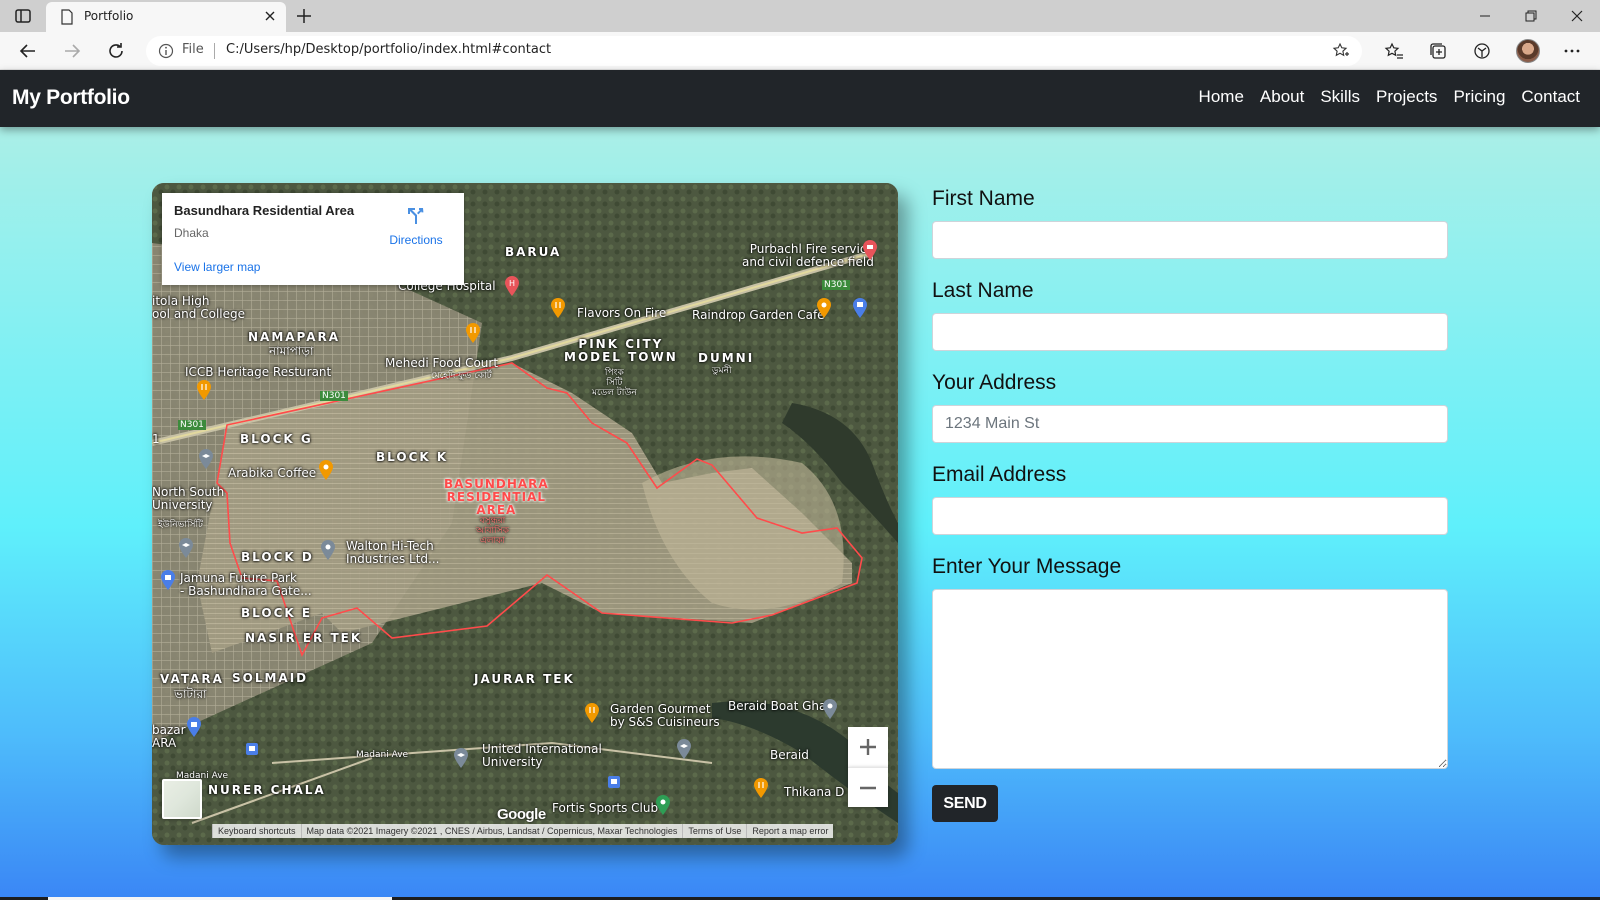  I want to click on address-label: Your Address, so click(994, 382).